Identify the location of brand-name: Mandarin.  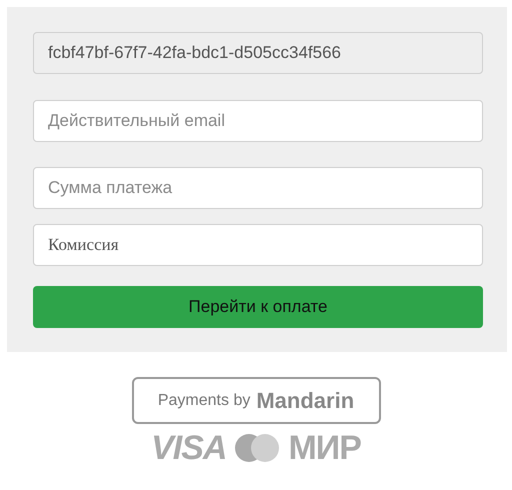
(305, 401).